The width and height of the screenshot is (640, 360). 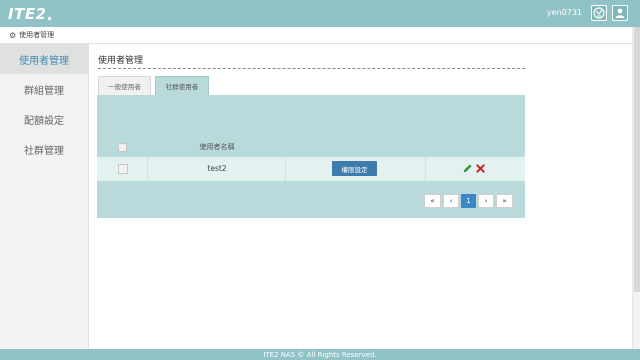 I want to click on title-divider, so click(x=311, y=68).